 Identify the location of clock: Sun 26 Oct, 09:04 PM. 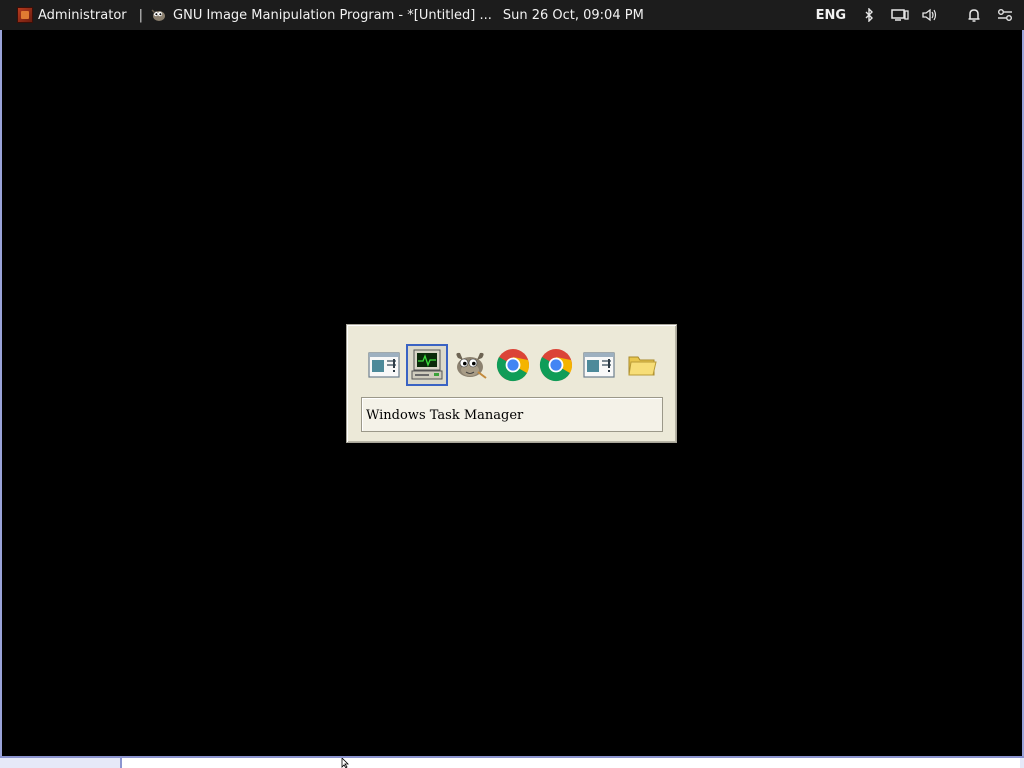
(573, 15).